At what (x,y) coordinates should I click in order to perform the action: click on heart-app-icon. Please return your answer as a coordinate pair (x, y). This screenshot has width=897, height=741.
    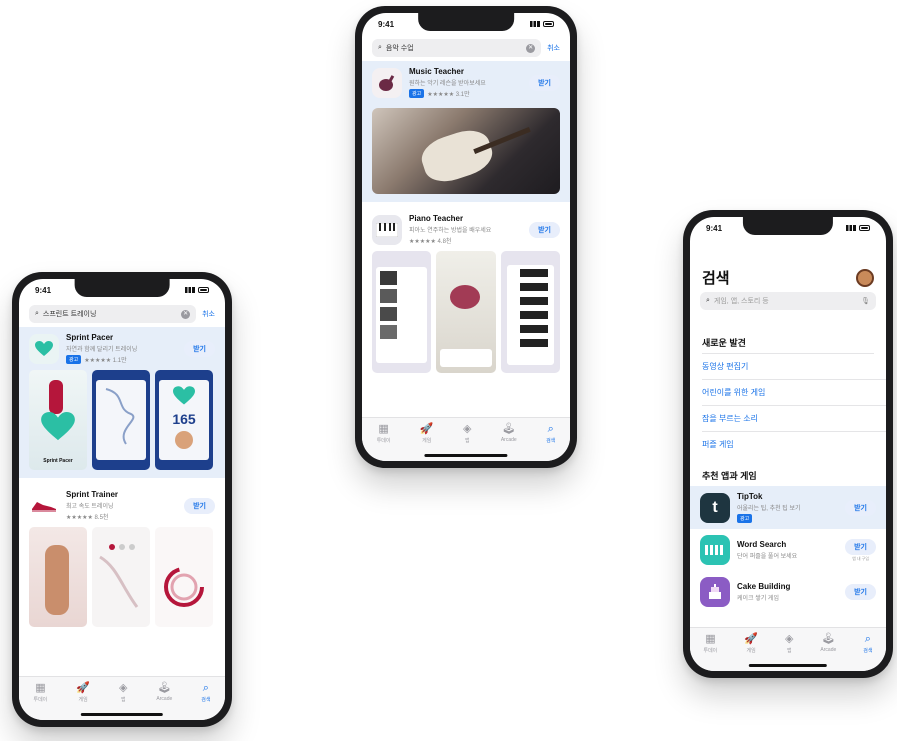
    Looking at the image, I should click on (44, 348).